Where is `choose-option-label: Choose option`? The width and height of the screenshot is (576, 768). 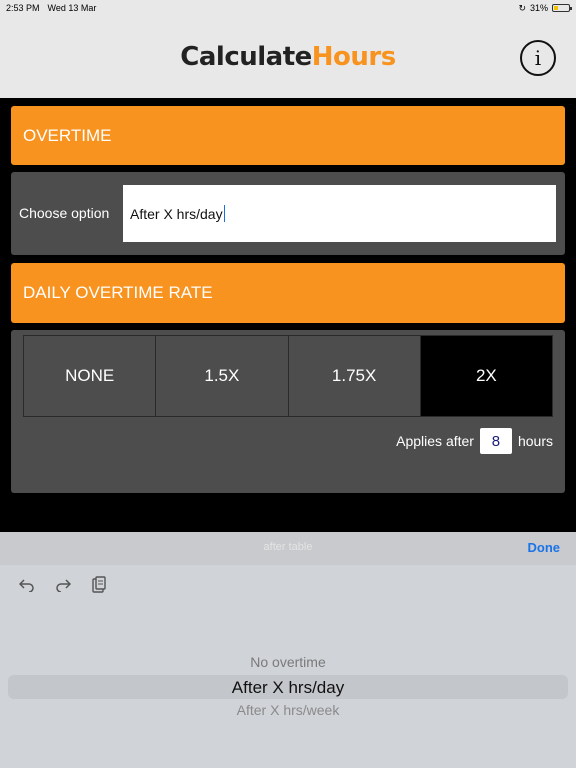
choose-option-label: Choose option is located at coordinates (64, 213).